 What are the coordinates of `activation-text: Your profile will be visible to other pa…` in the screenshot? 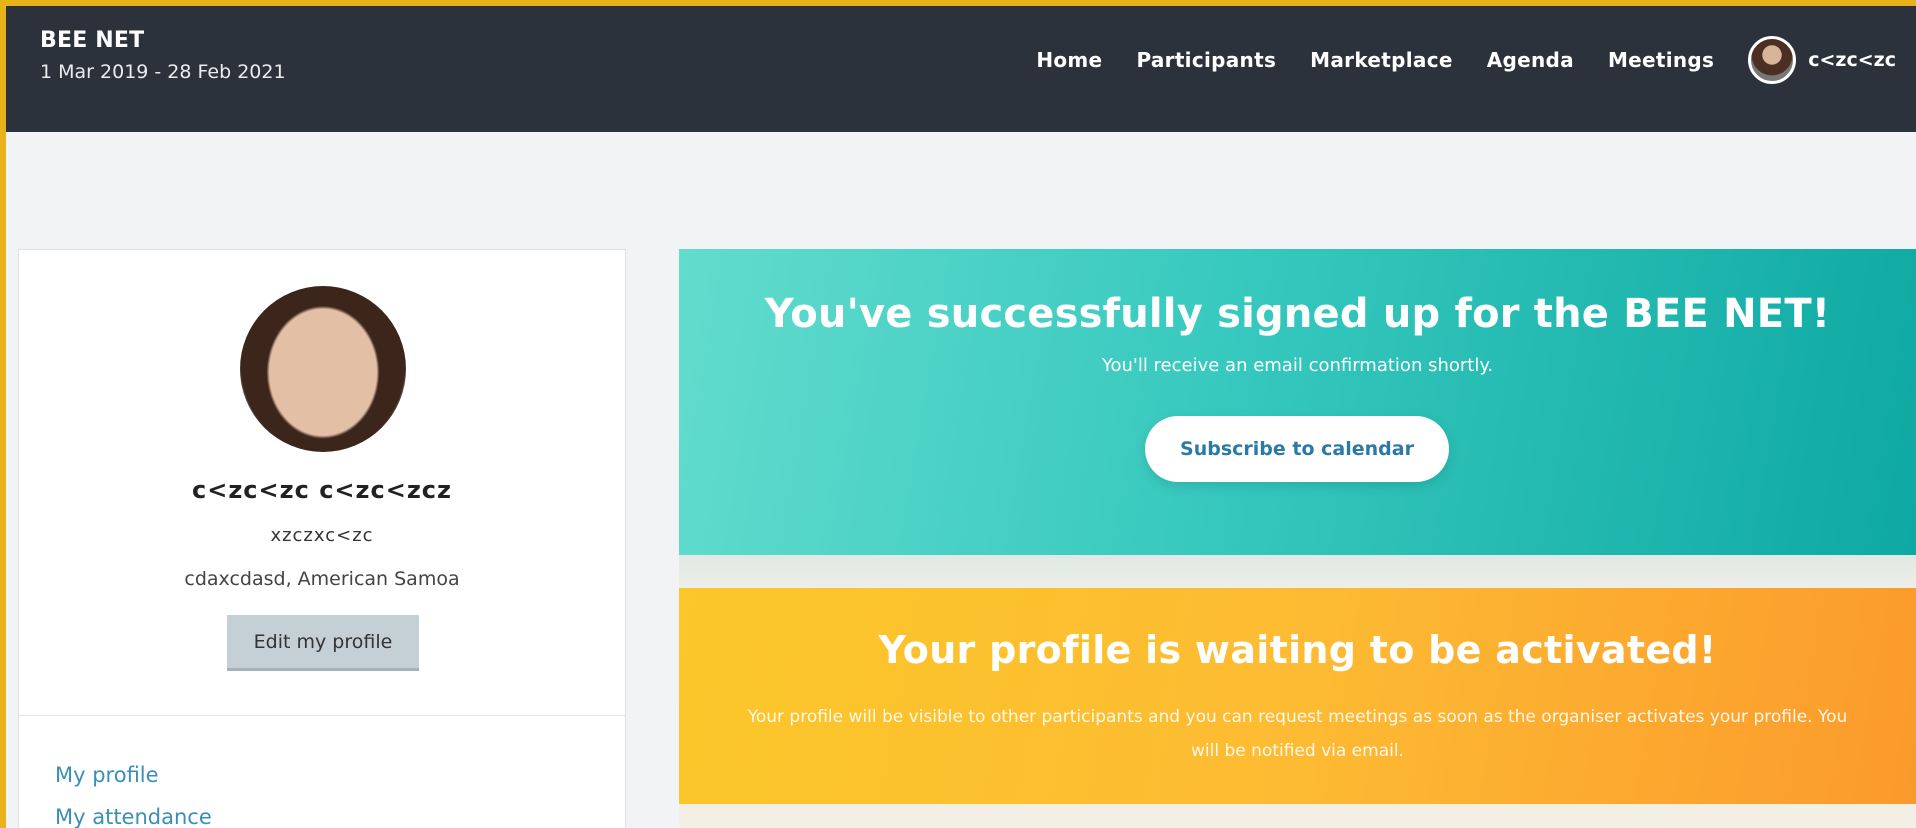 It's located at (1297, 734).